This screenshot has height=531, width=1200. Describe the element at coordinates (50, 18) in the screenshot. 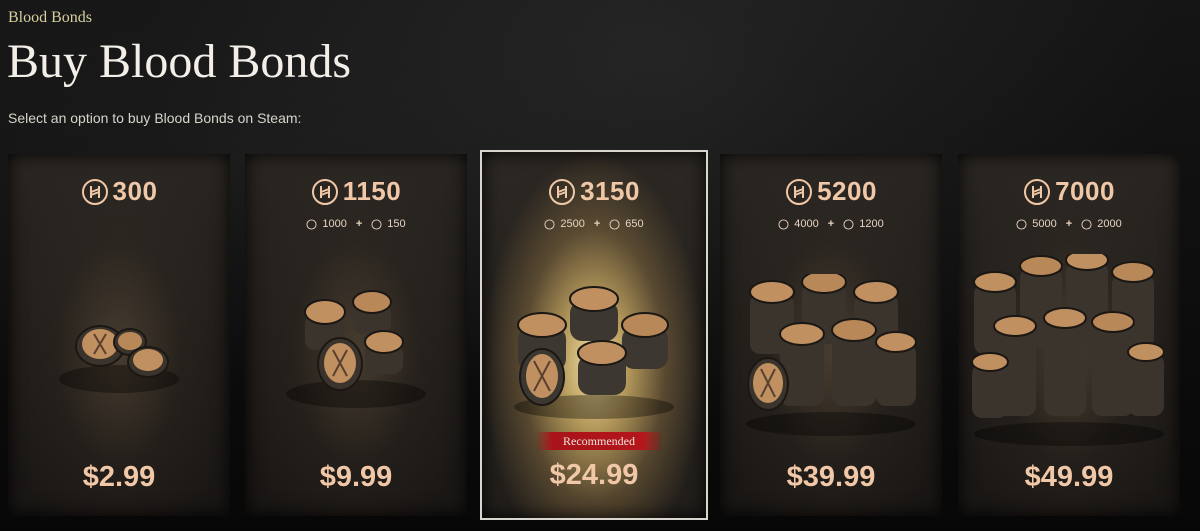

I see `breadcrumb: Blood Bonds` at that location.